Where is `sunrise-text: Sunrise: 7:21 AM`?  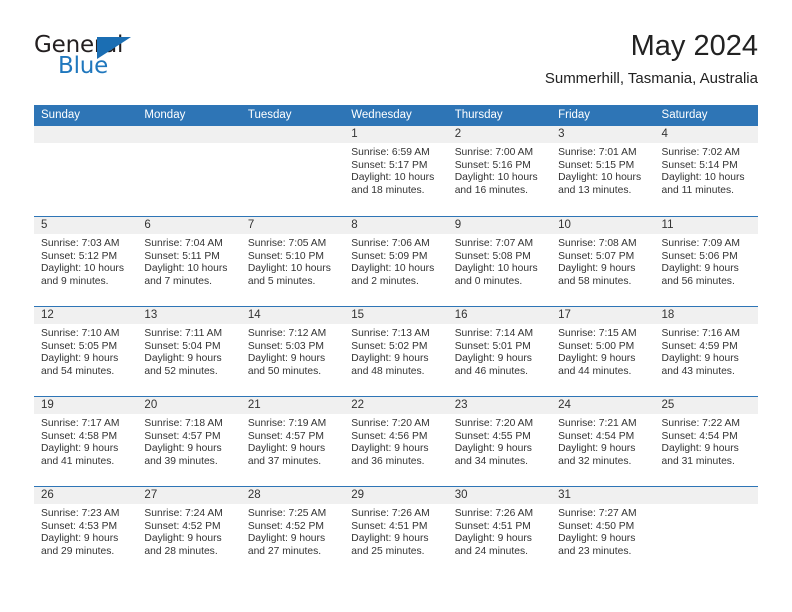 sunrise-text: Sunrise: 7:21 AM is located at coordinates (597, 423).